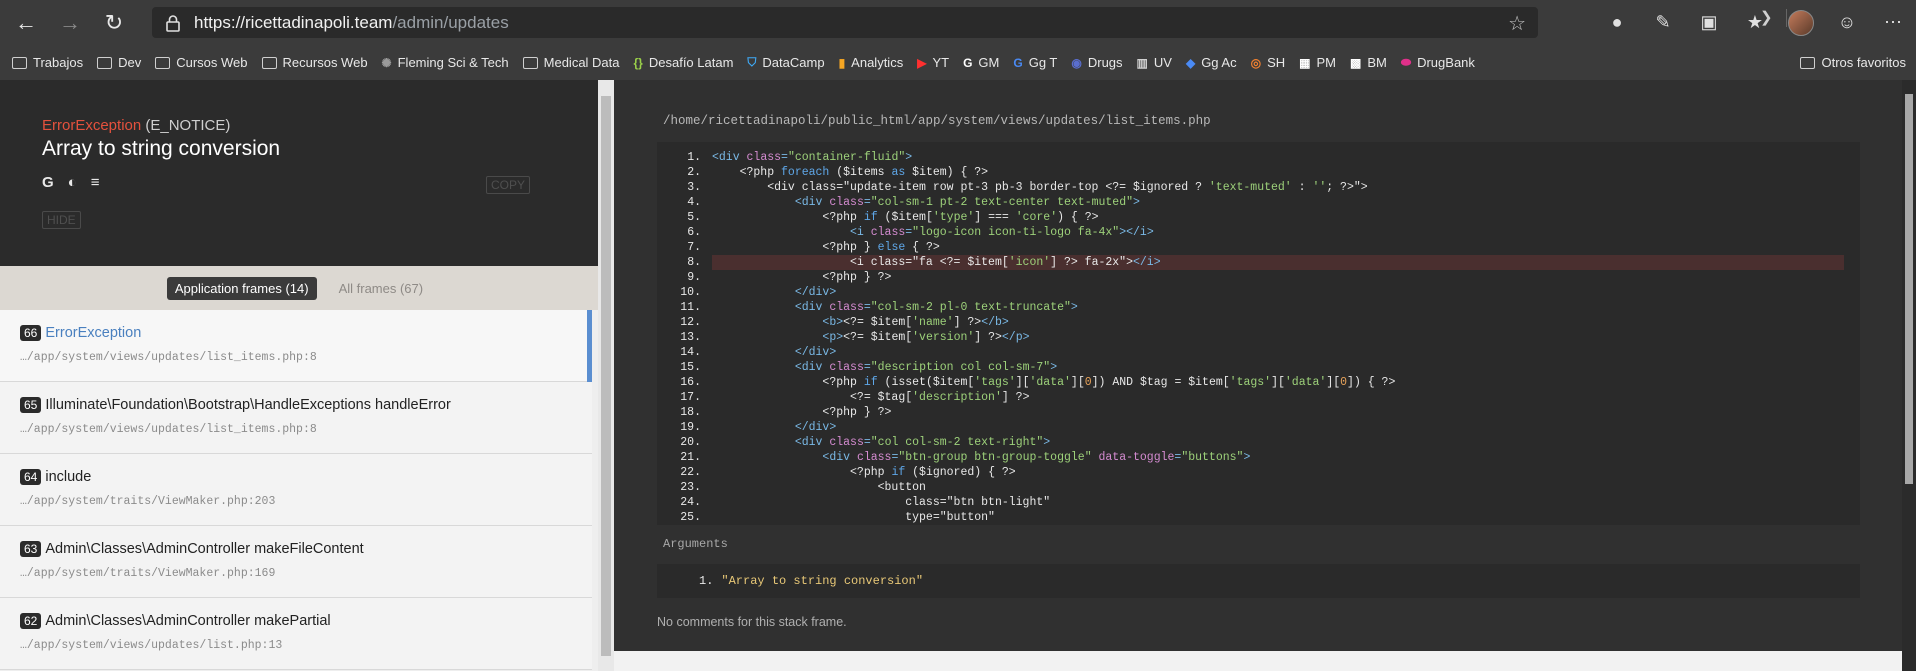 This screenshot has height=671, width=1916. Describe the element at coordinates (1258, 661) in the screenshot. I see `panel-footer` at that location.